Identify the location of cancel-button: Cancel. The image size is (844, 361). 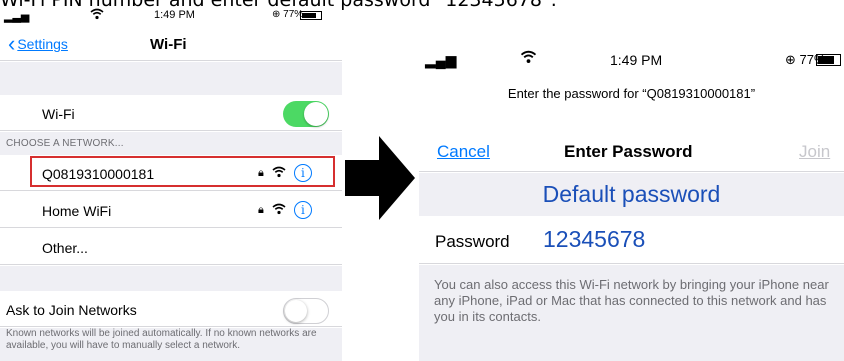
(463, 152).